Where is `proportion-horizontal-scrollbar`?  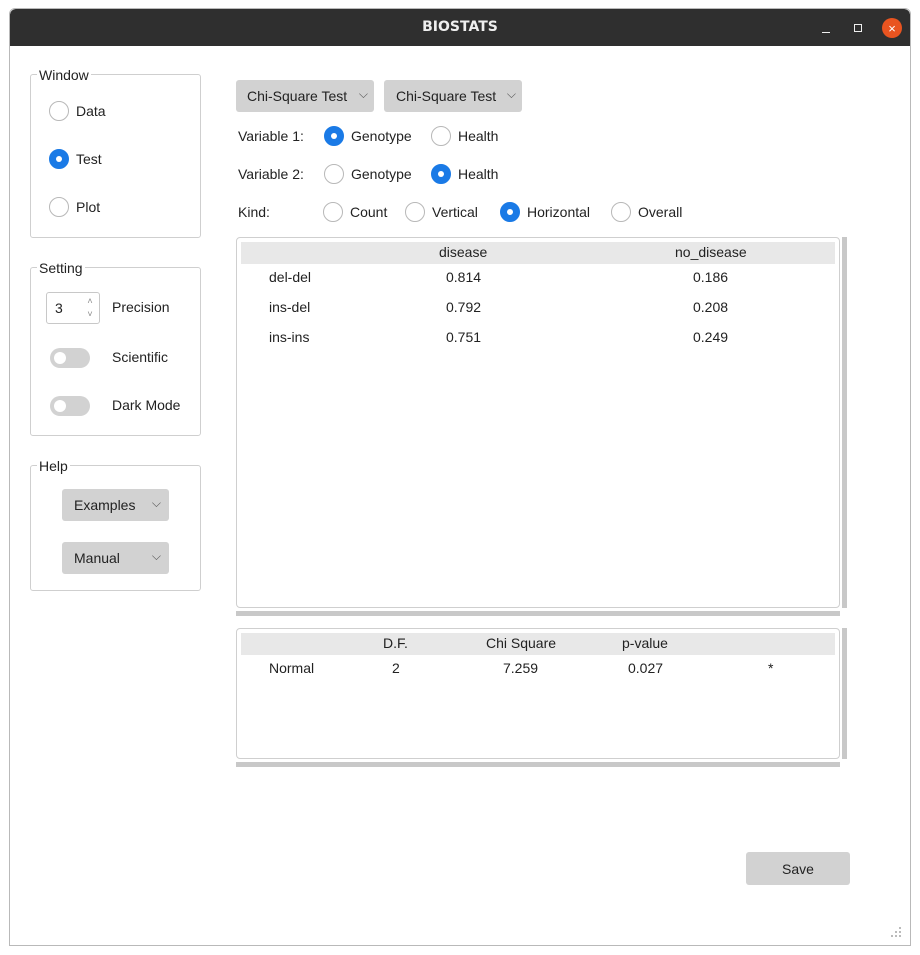 proportion-horizontal-scrollbar is located at coordinates (538, 613).